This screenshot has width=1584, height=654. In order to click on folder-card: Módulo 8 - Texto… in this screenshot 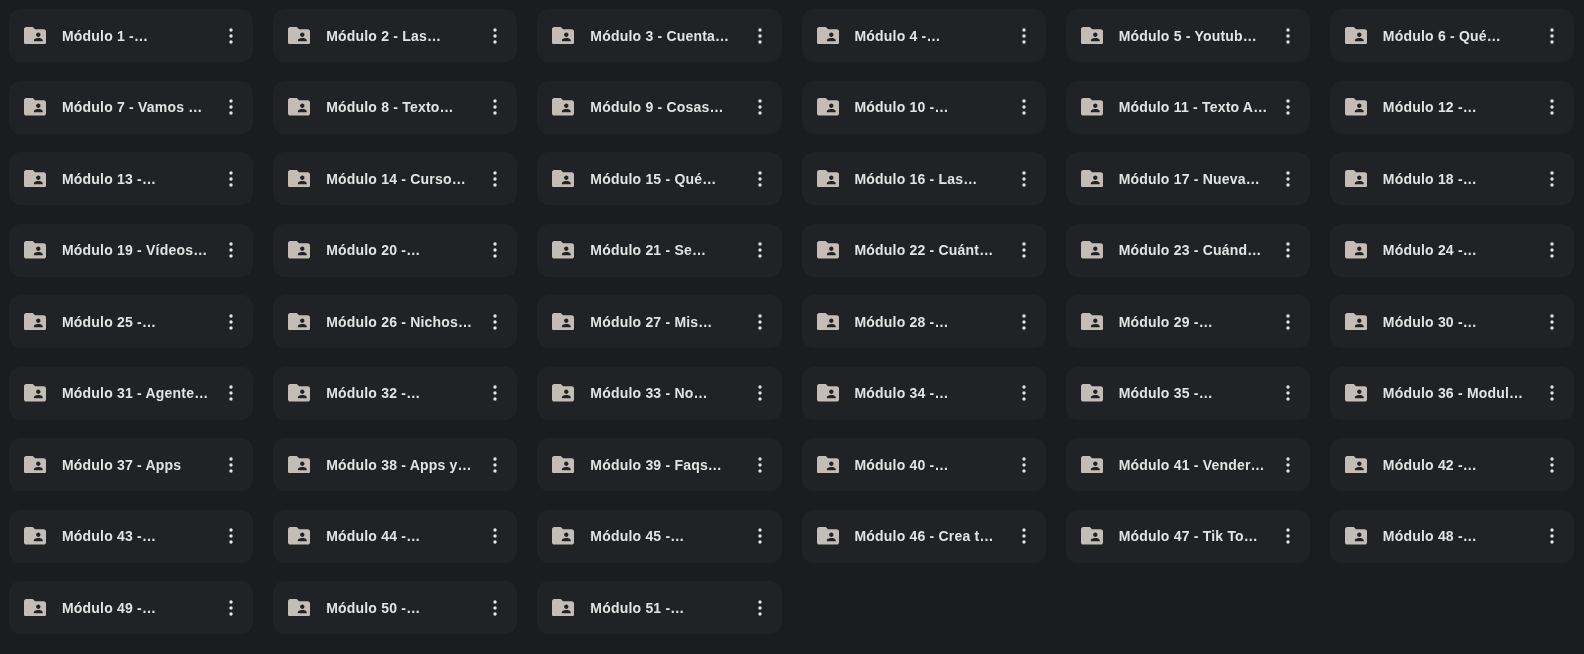, I will do `click(395, 107)`.